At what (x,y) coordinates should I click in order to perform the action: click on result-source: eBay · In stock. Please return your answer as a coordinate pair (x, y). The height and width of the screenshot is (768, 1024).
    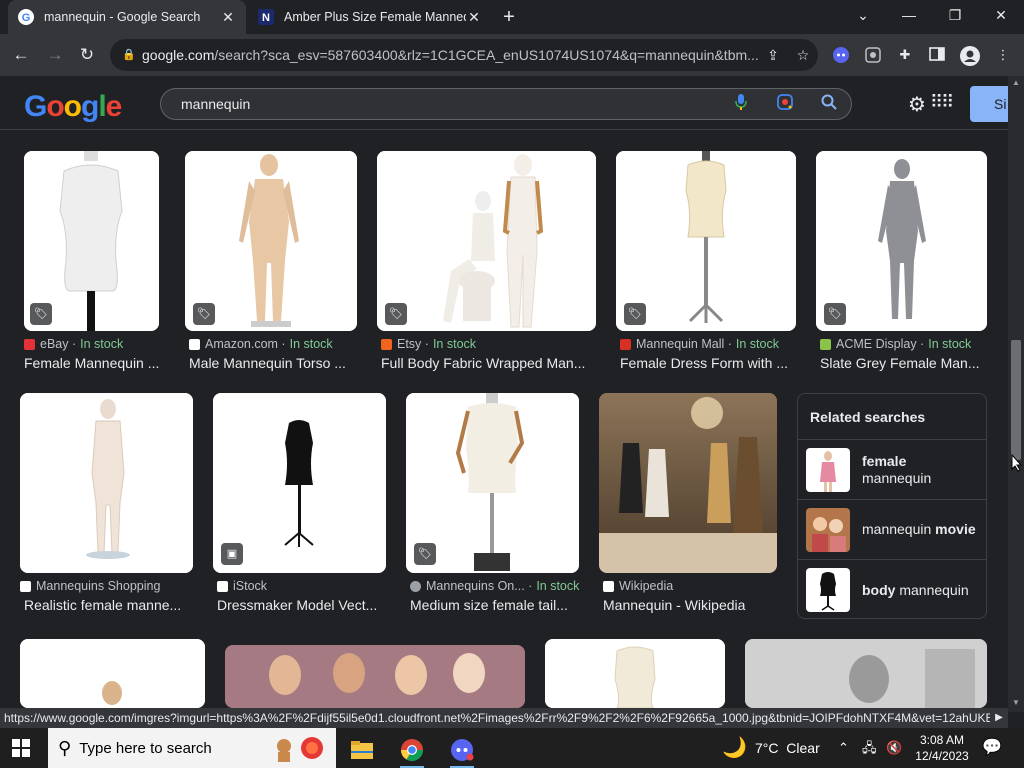
    Looking at the image, I should click on (73, 344).